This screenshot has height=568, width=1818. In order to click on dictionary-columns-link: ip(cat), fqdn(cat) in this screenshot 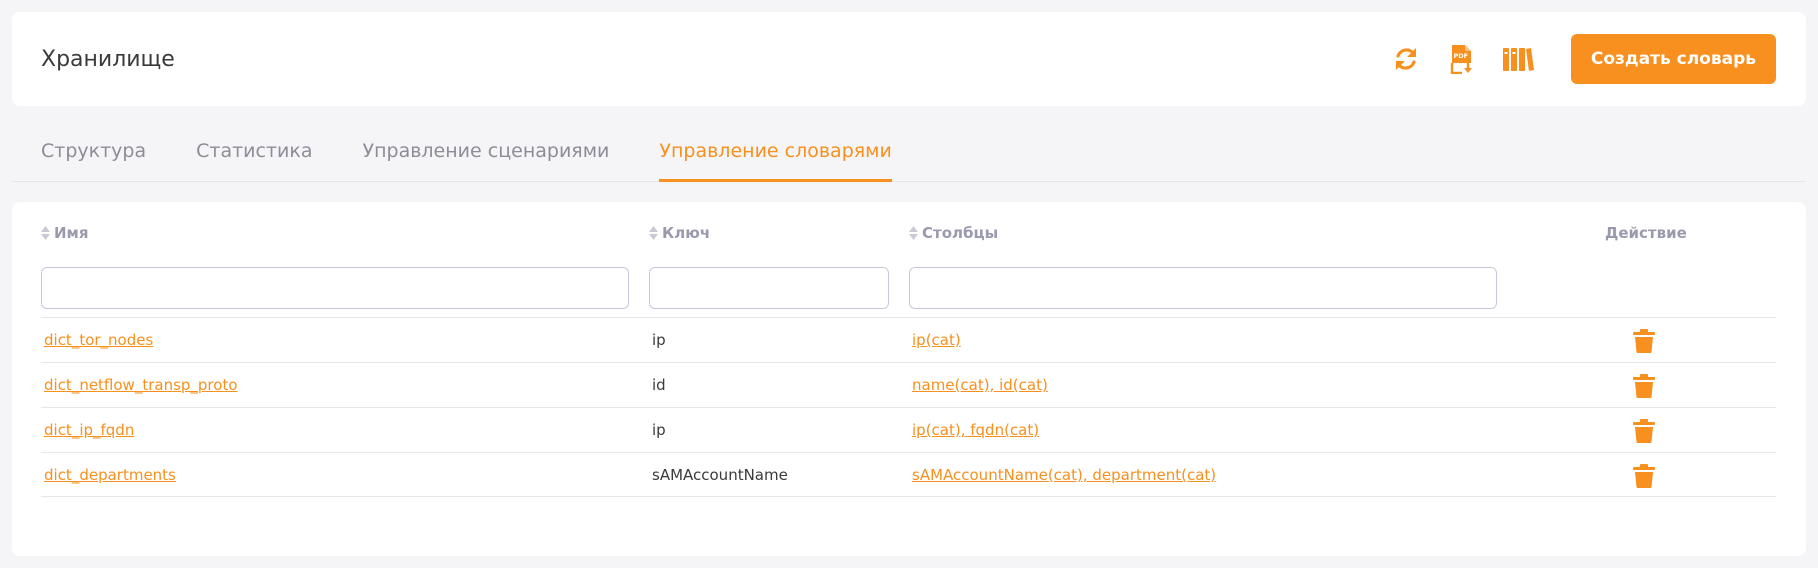, I will do `click(975, 430)`.